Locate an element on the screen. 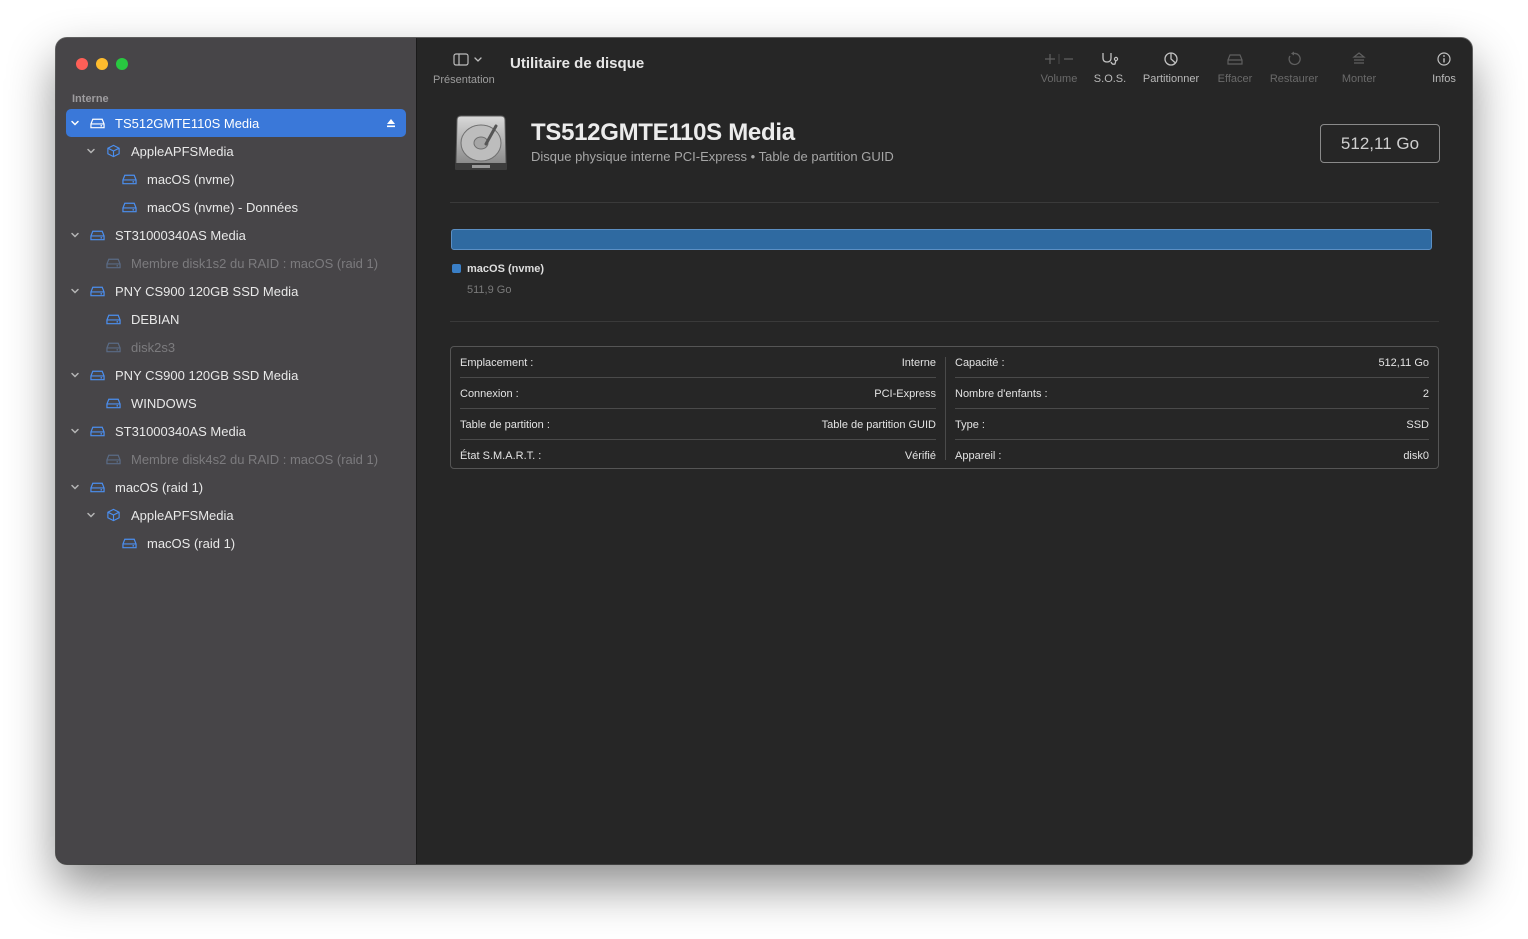 Image resolution: width=1528 pixels, height=939 pixels. sidebar-item-st31000340as-media-2: ST31000340AS Media is located at coordinates (236, 431).